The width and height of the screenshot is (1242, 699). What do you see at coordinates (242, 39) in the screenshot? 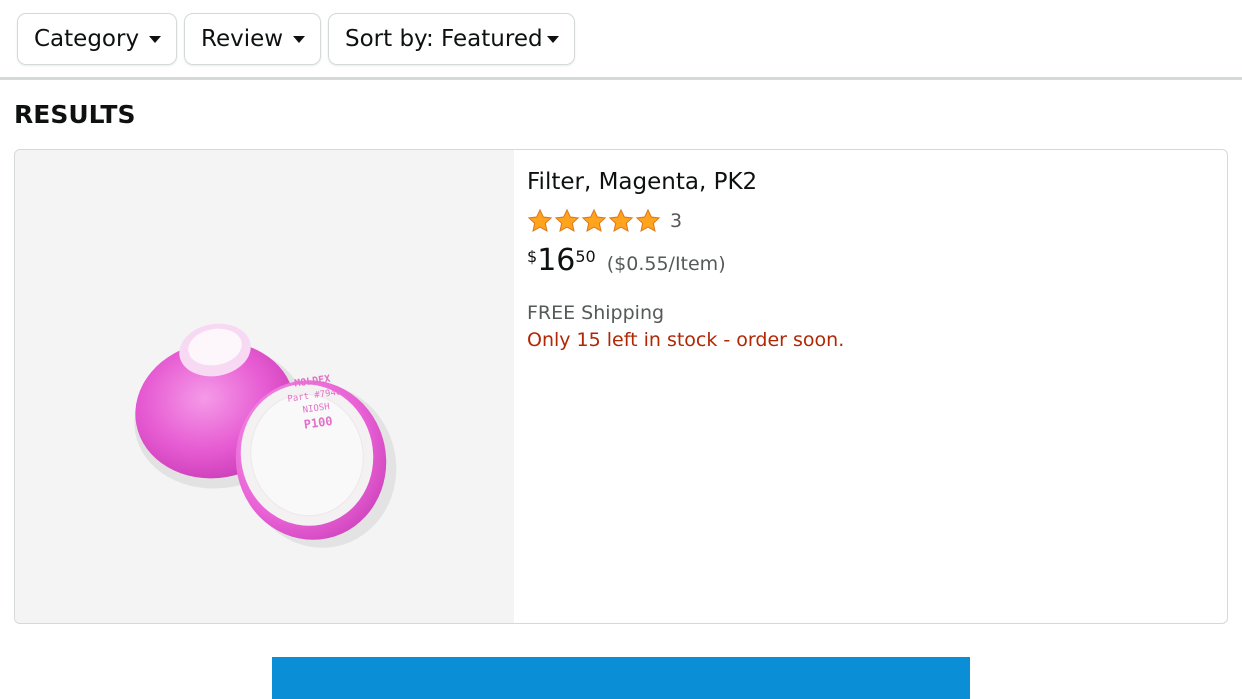
I see `review-filter-label: Review` at bounding box center [242, 39].